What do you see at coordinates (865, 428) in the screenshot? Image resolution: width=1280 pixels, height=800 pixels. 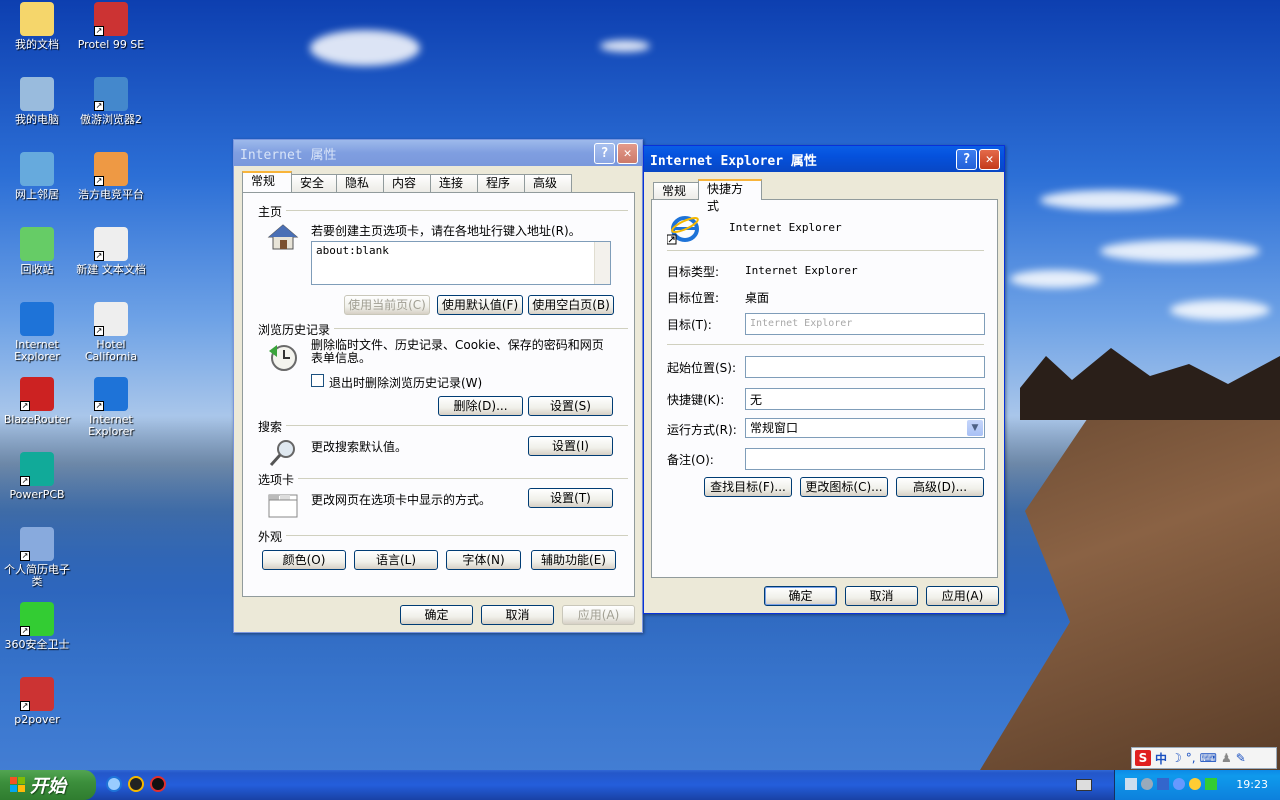 I see `run-select: 常规窗口 ▼` at bounding box center [865, 428].